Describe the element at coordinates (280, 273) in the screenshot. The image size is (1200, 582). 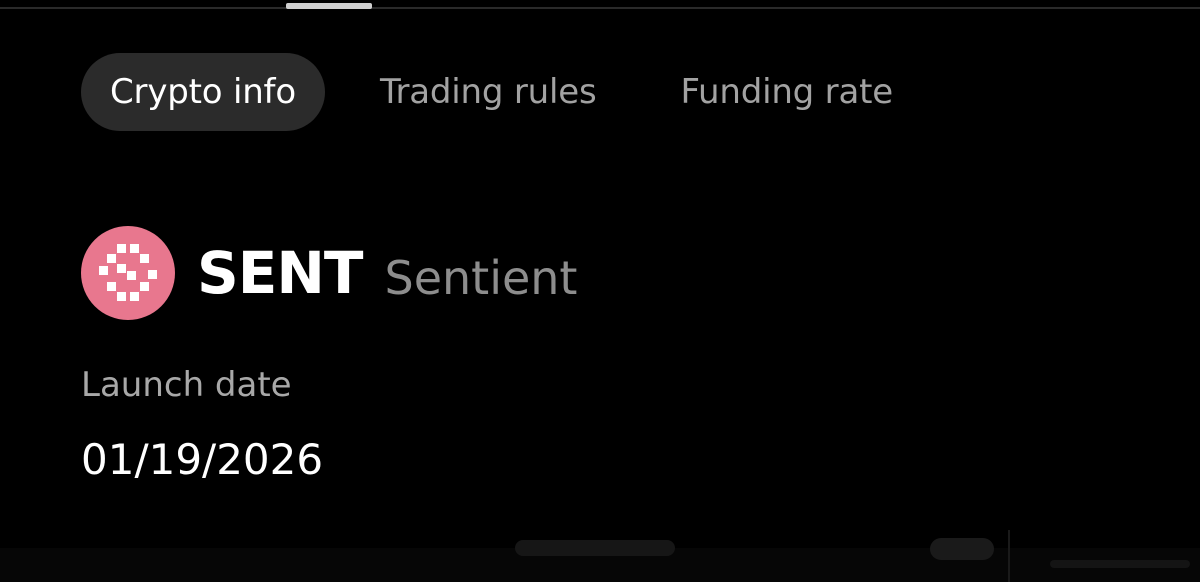
I see `coin-symbol: SENT` at that location.